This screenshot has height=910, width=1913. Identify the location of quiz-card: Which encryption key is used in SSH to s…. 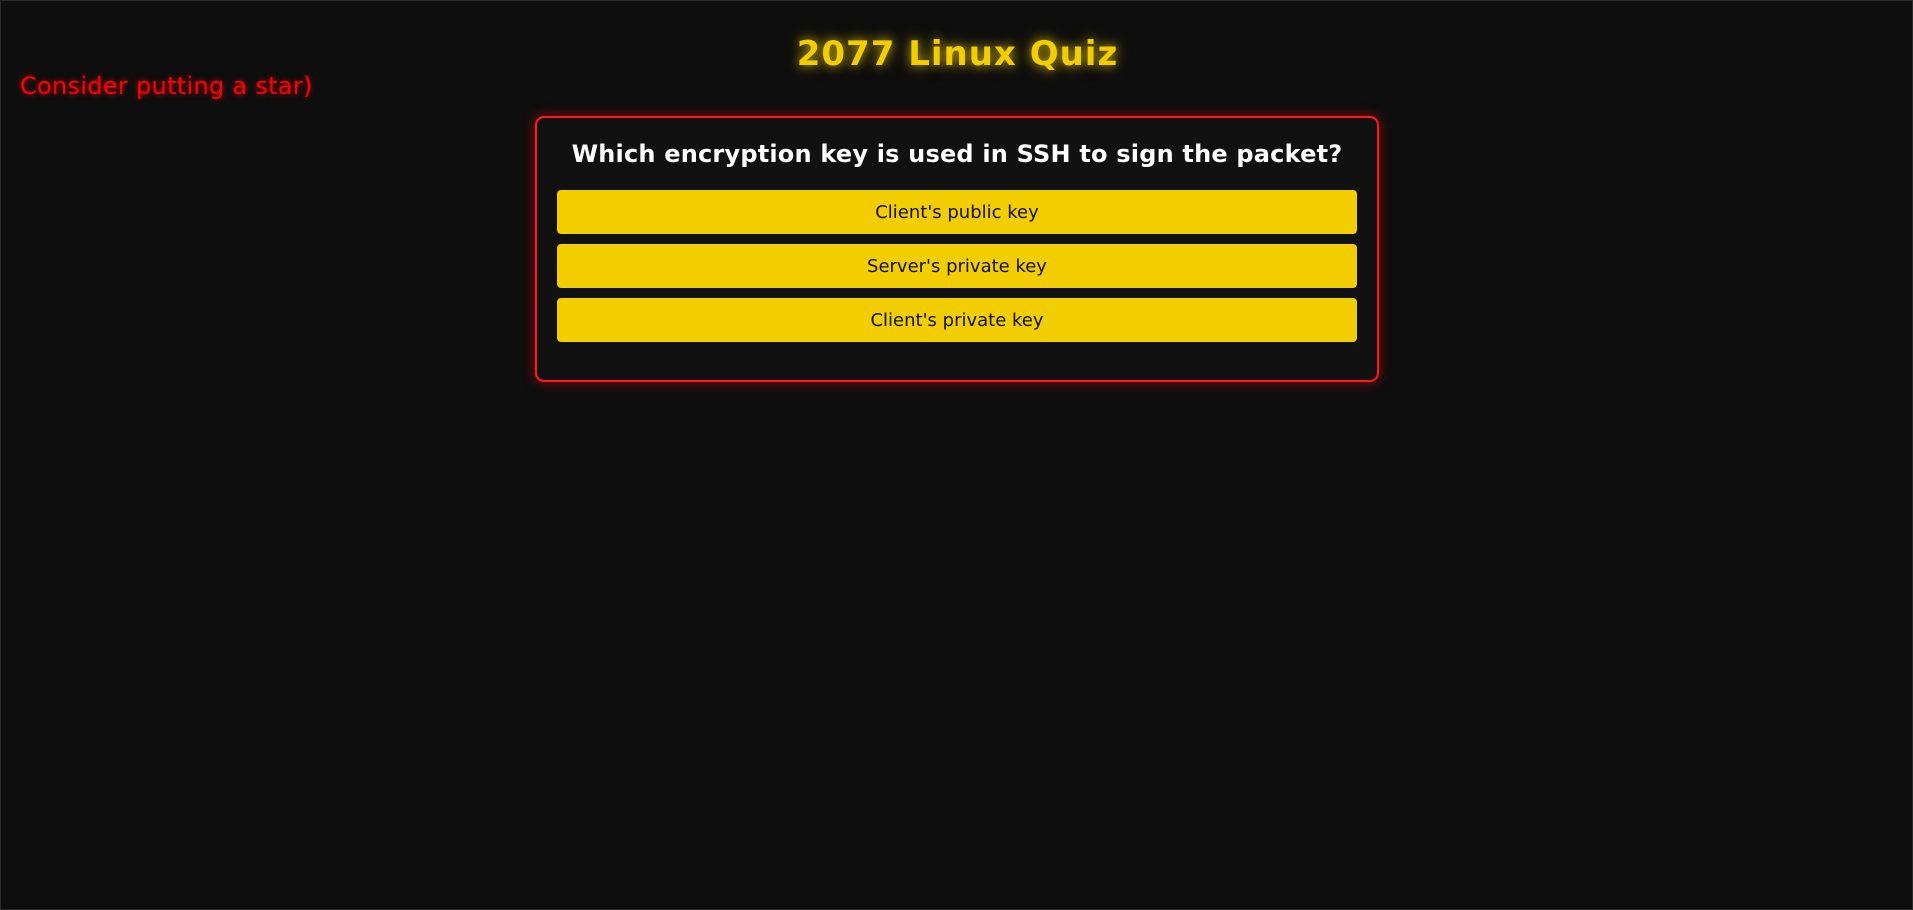
(957, 249).